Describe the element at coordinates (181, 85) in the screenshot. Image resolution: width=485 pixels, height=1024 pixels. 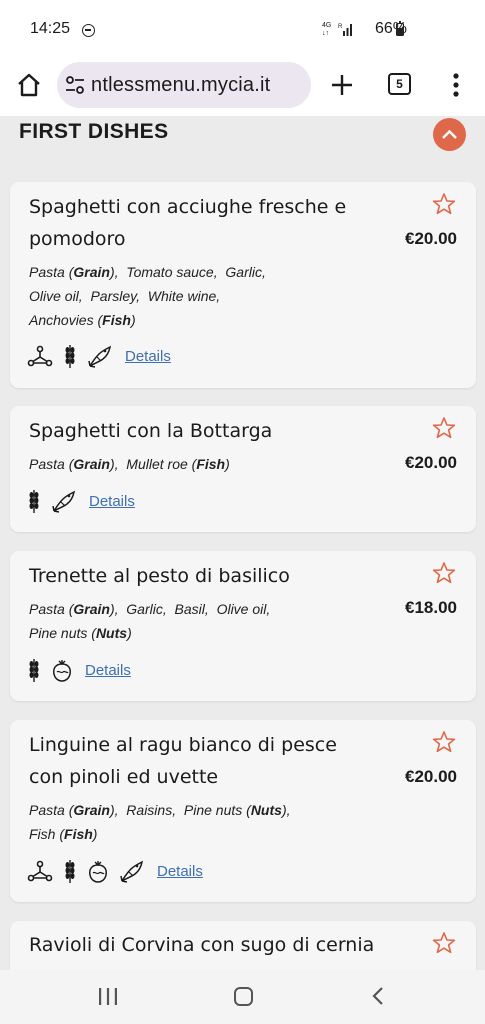
I see `url-text: ntlessmenu.mycia.it` at that location.